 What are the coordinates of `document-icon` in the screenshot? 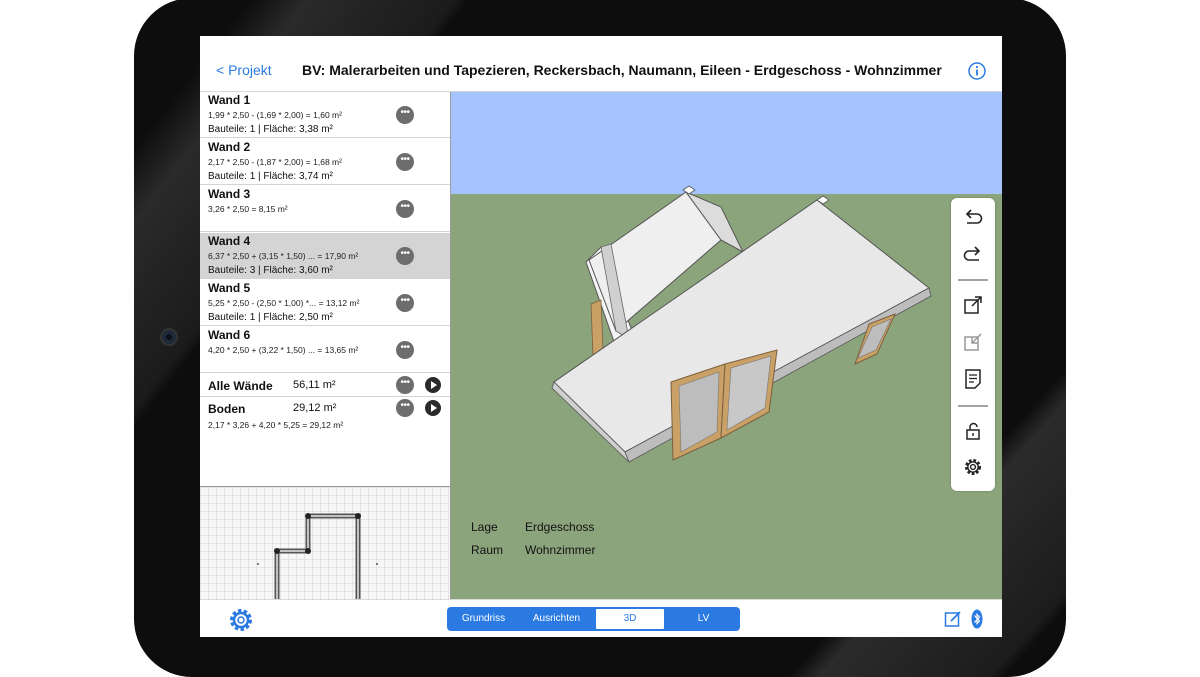 It's located at (973, 379).